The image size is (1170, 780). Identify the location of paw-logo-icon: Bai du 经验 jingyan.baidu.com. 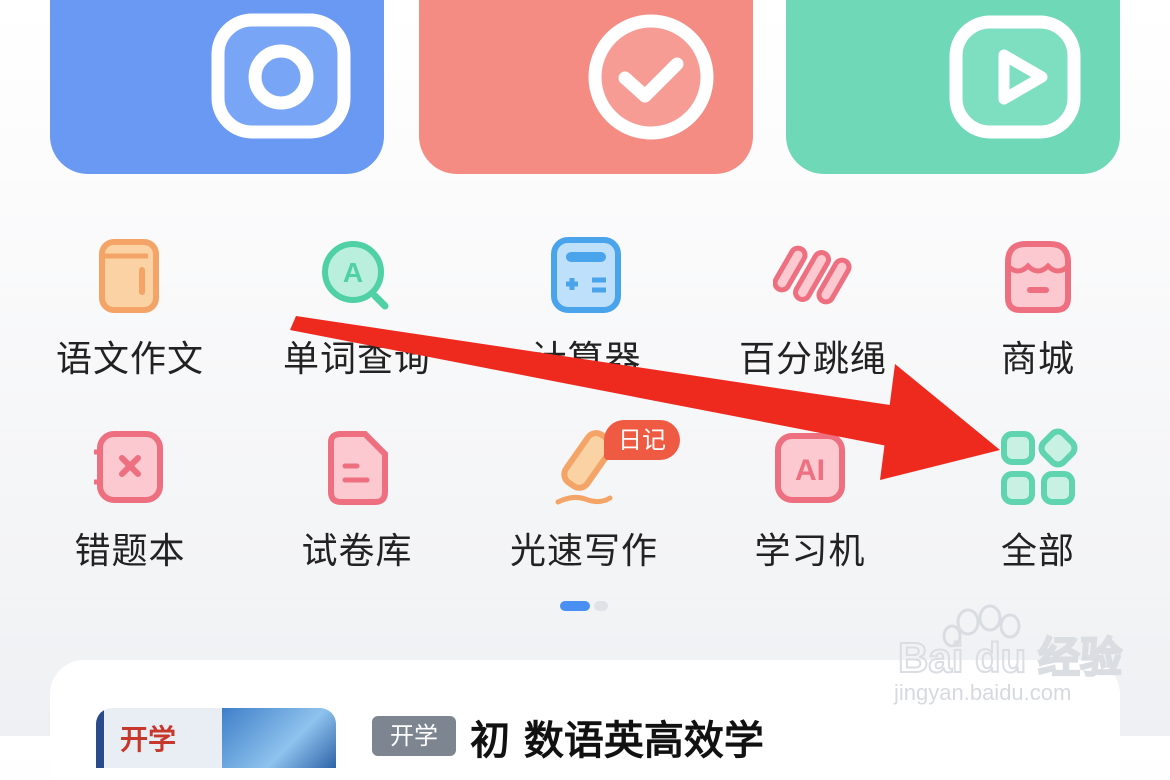
(1008, 654).